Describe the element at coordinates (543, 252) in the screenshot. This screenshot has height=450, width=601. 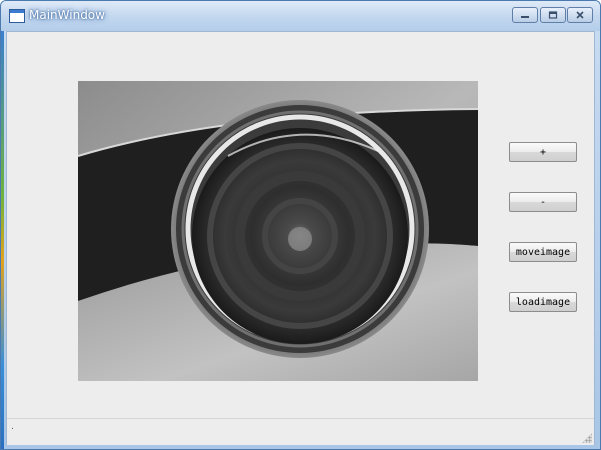
I see `move-image-button: moveimage` at that location.